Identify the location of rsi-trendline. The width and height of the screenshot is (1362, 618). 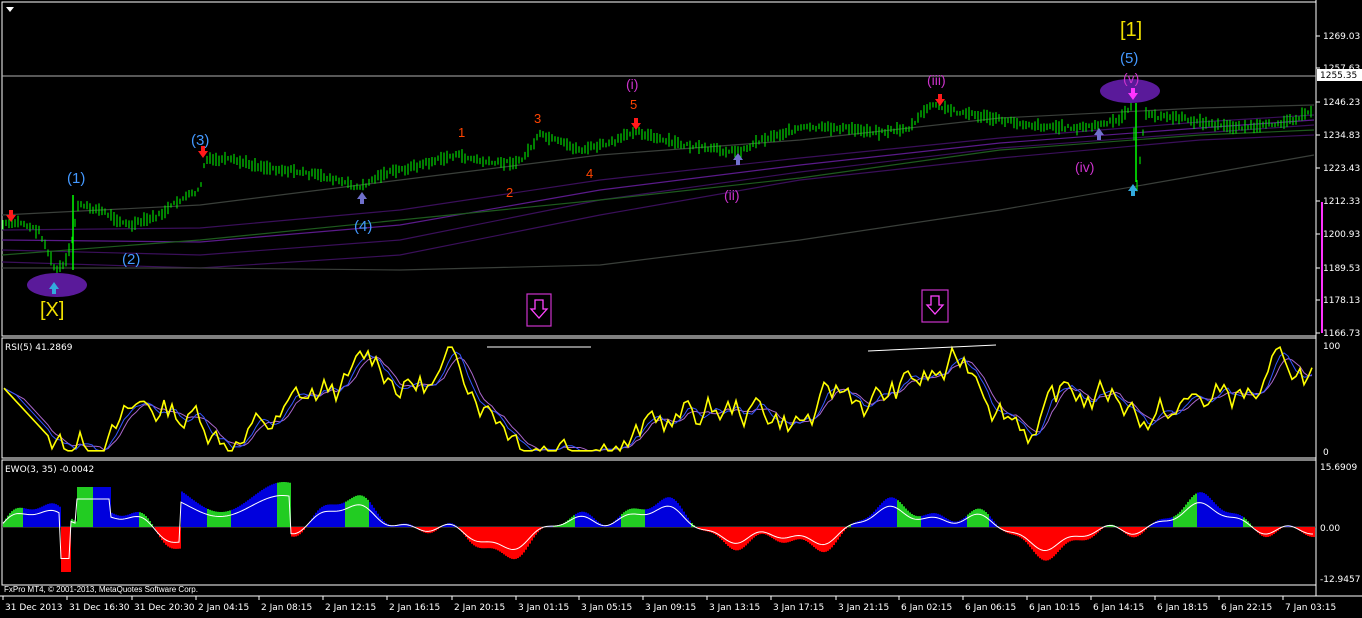
(932, 348).